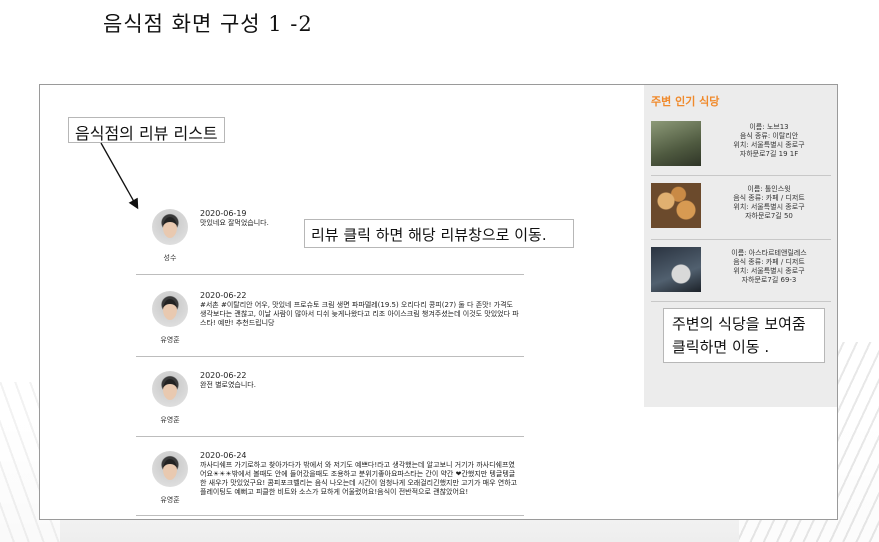 The height and width of the screenshot is (542, 879). Describe the element at coordinates (208, 24) in the screenshot. I see `slide-title: 음식점 화면 구성 1 -2` at that location.